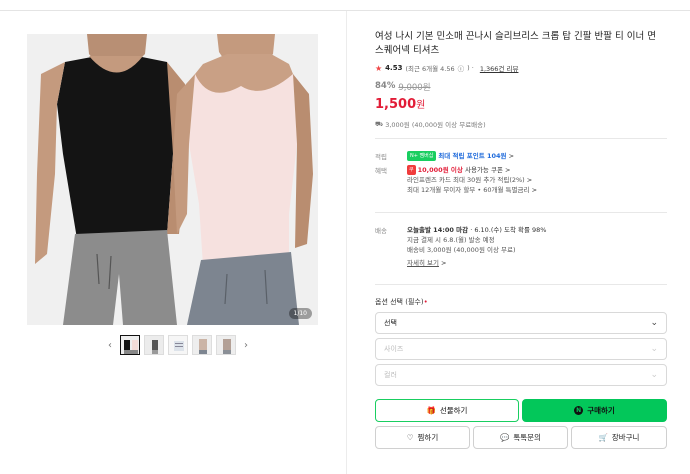 The height and width of the screenshot is (474, 690). I want to click on wish-button: ♡ 찜하기, so click(422, 437).